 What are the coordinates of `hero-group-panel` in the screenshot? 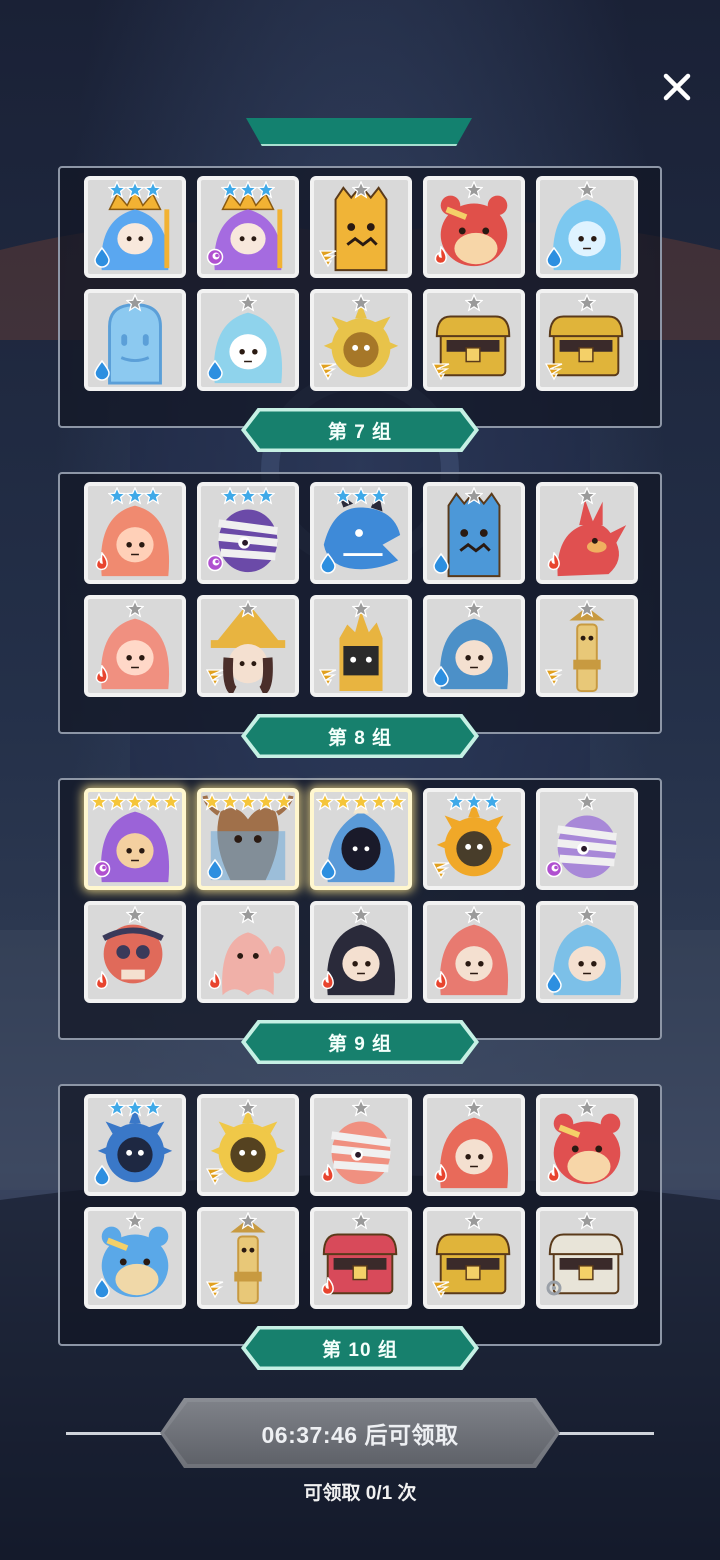 It's located at (360, 909).